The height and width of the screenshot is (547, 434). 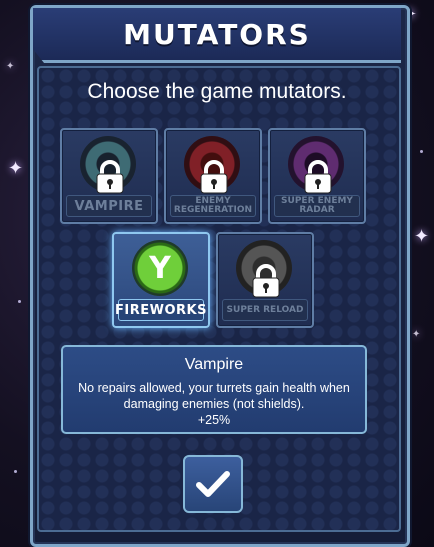 What do you see at coordinates (214, 420) in the screenshot?
I see `mutator-bonus: +25%` at bounding box center [214, 420].